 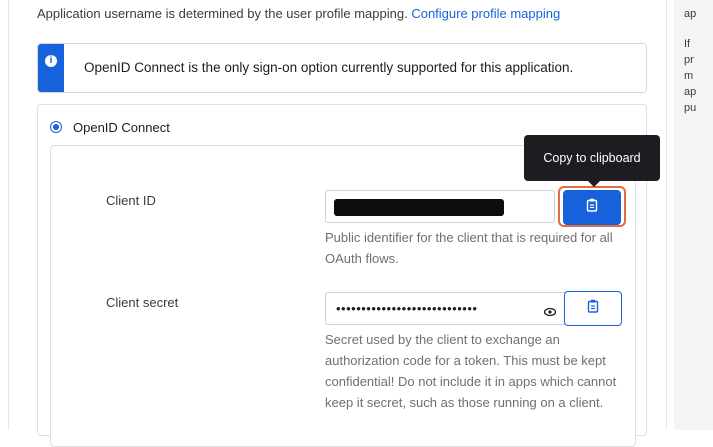 What do you see at coordinates (142, 302) in the screenshot?
I see `client-secret-label: Client secret` at bounding box center [142, 302].